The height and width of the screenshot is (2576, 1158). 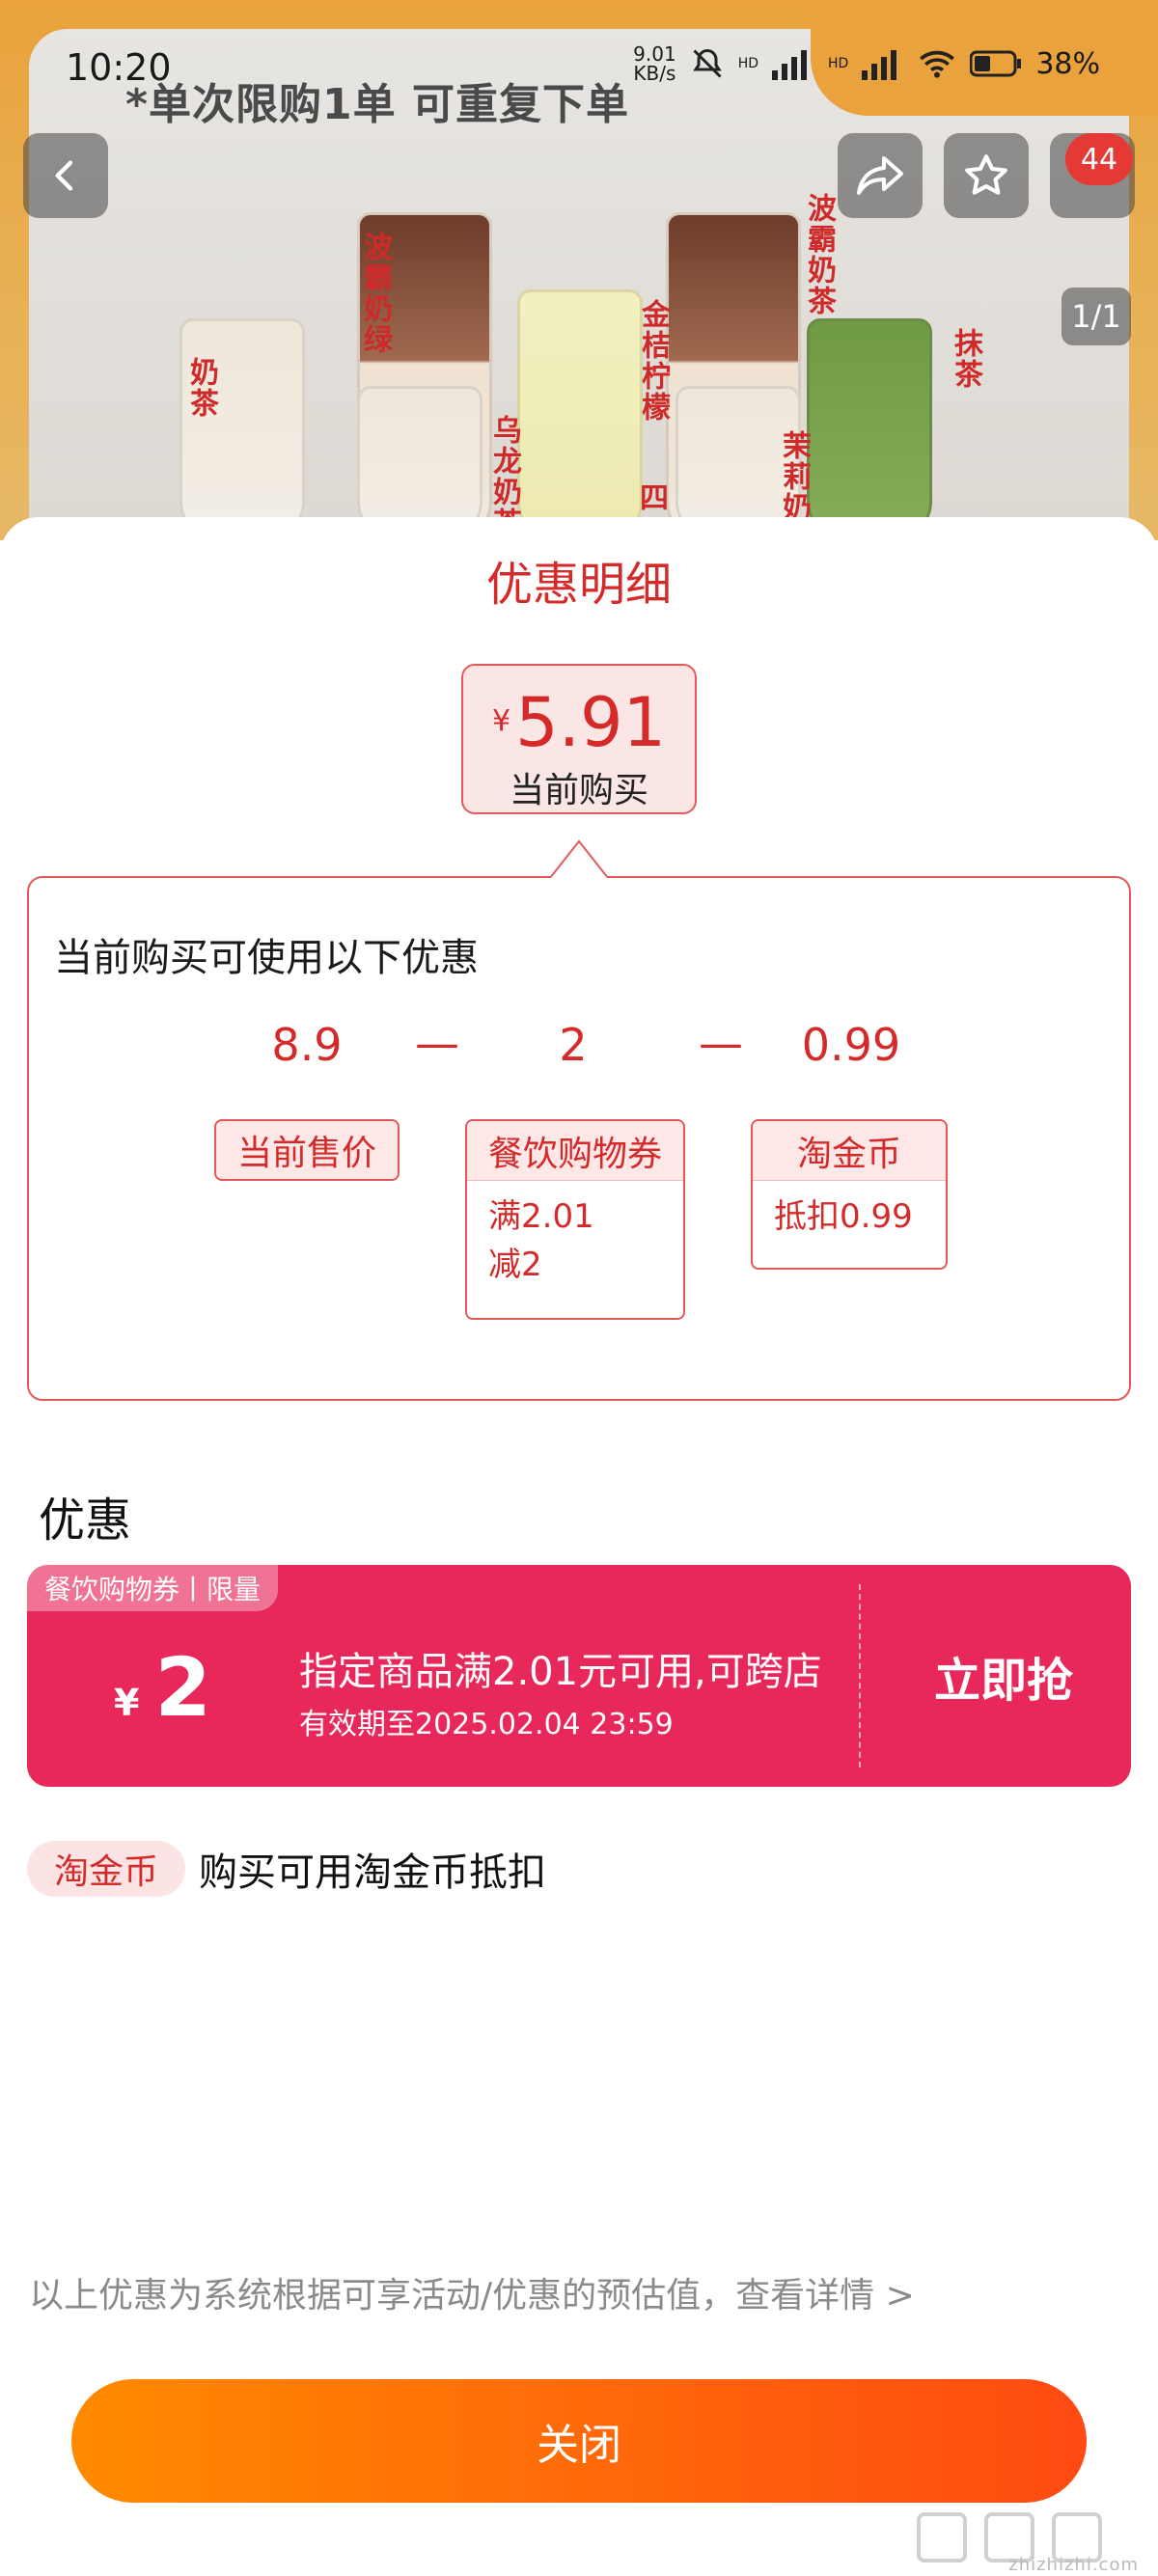 I want to click on mute-icon, so click(x=707, y=63).